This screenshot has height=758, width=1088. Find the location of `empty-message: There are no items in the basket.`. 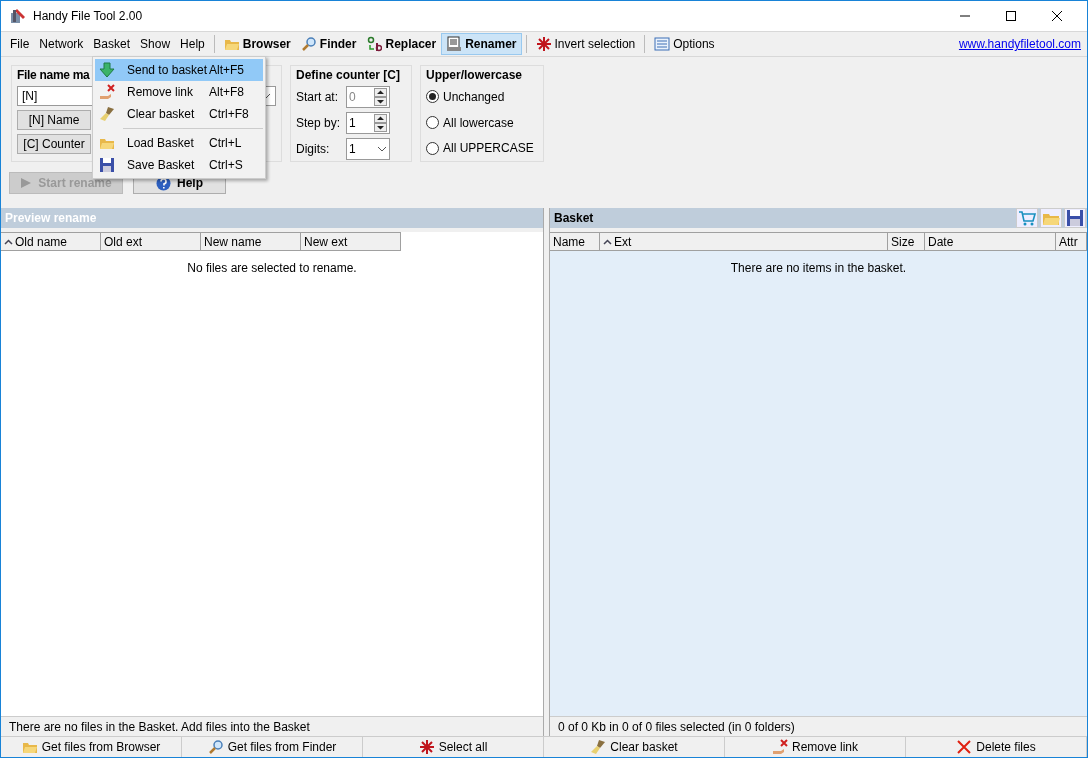

empty-message: There are no items in the basket. is located at coordinates (818, 268).